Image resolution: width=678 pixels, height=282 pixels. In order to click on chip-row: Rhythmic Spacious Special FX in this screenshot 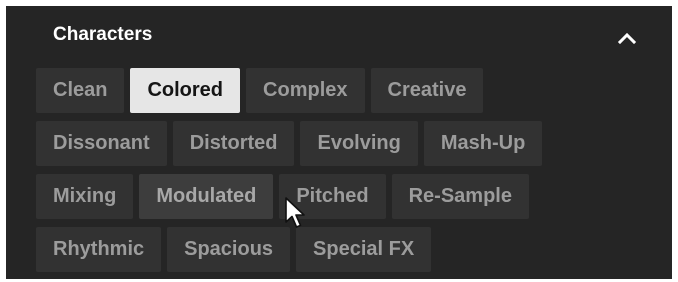, I will do `click(336, 249)`.